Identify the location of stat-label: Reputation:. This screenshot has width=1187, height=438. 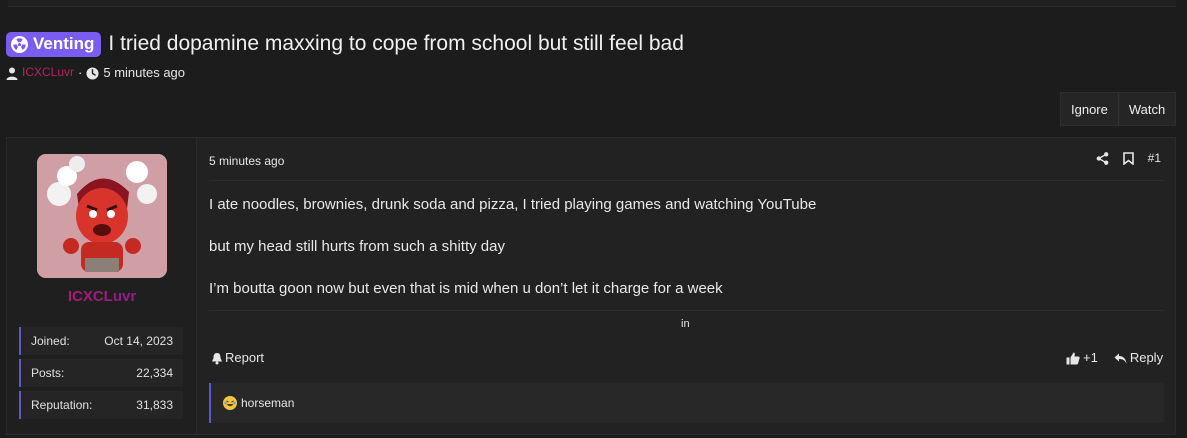
(62, 405).